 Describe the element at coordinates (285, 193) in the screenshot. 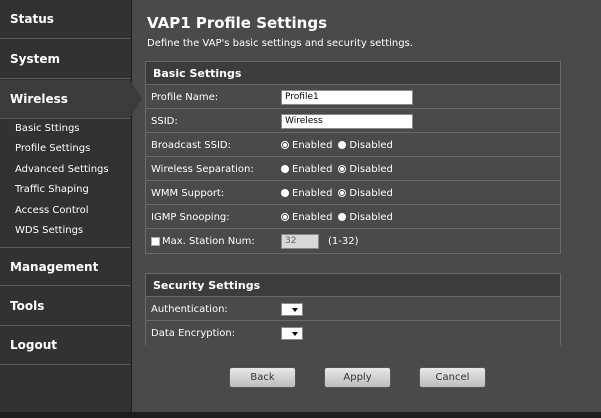

I see `wmm-enabled-radio` at that location.